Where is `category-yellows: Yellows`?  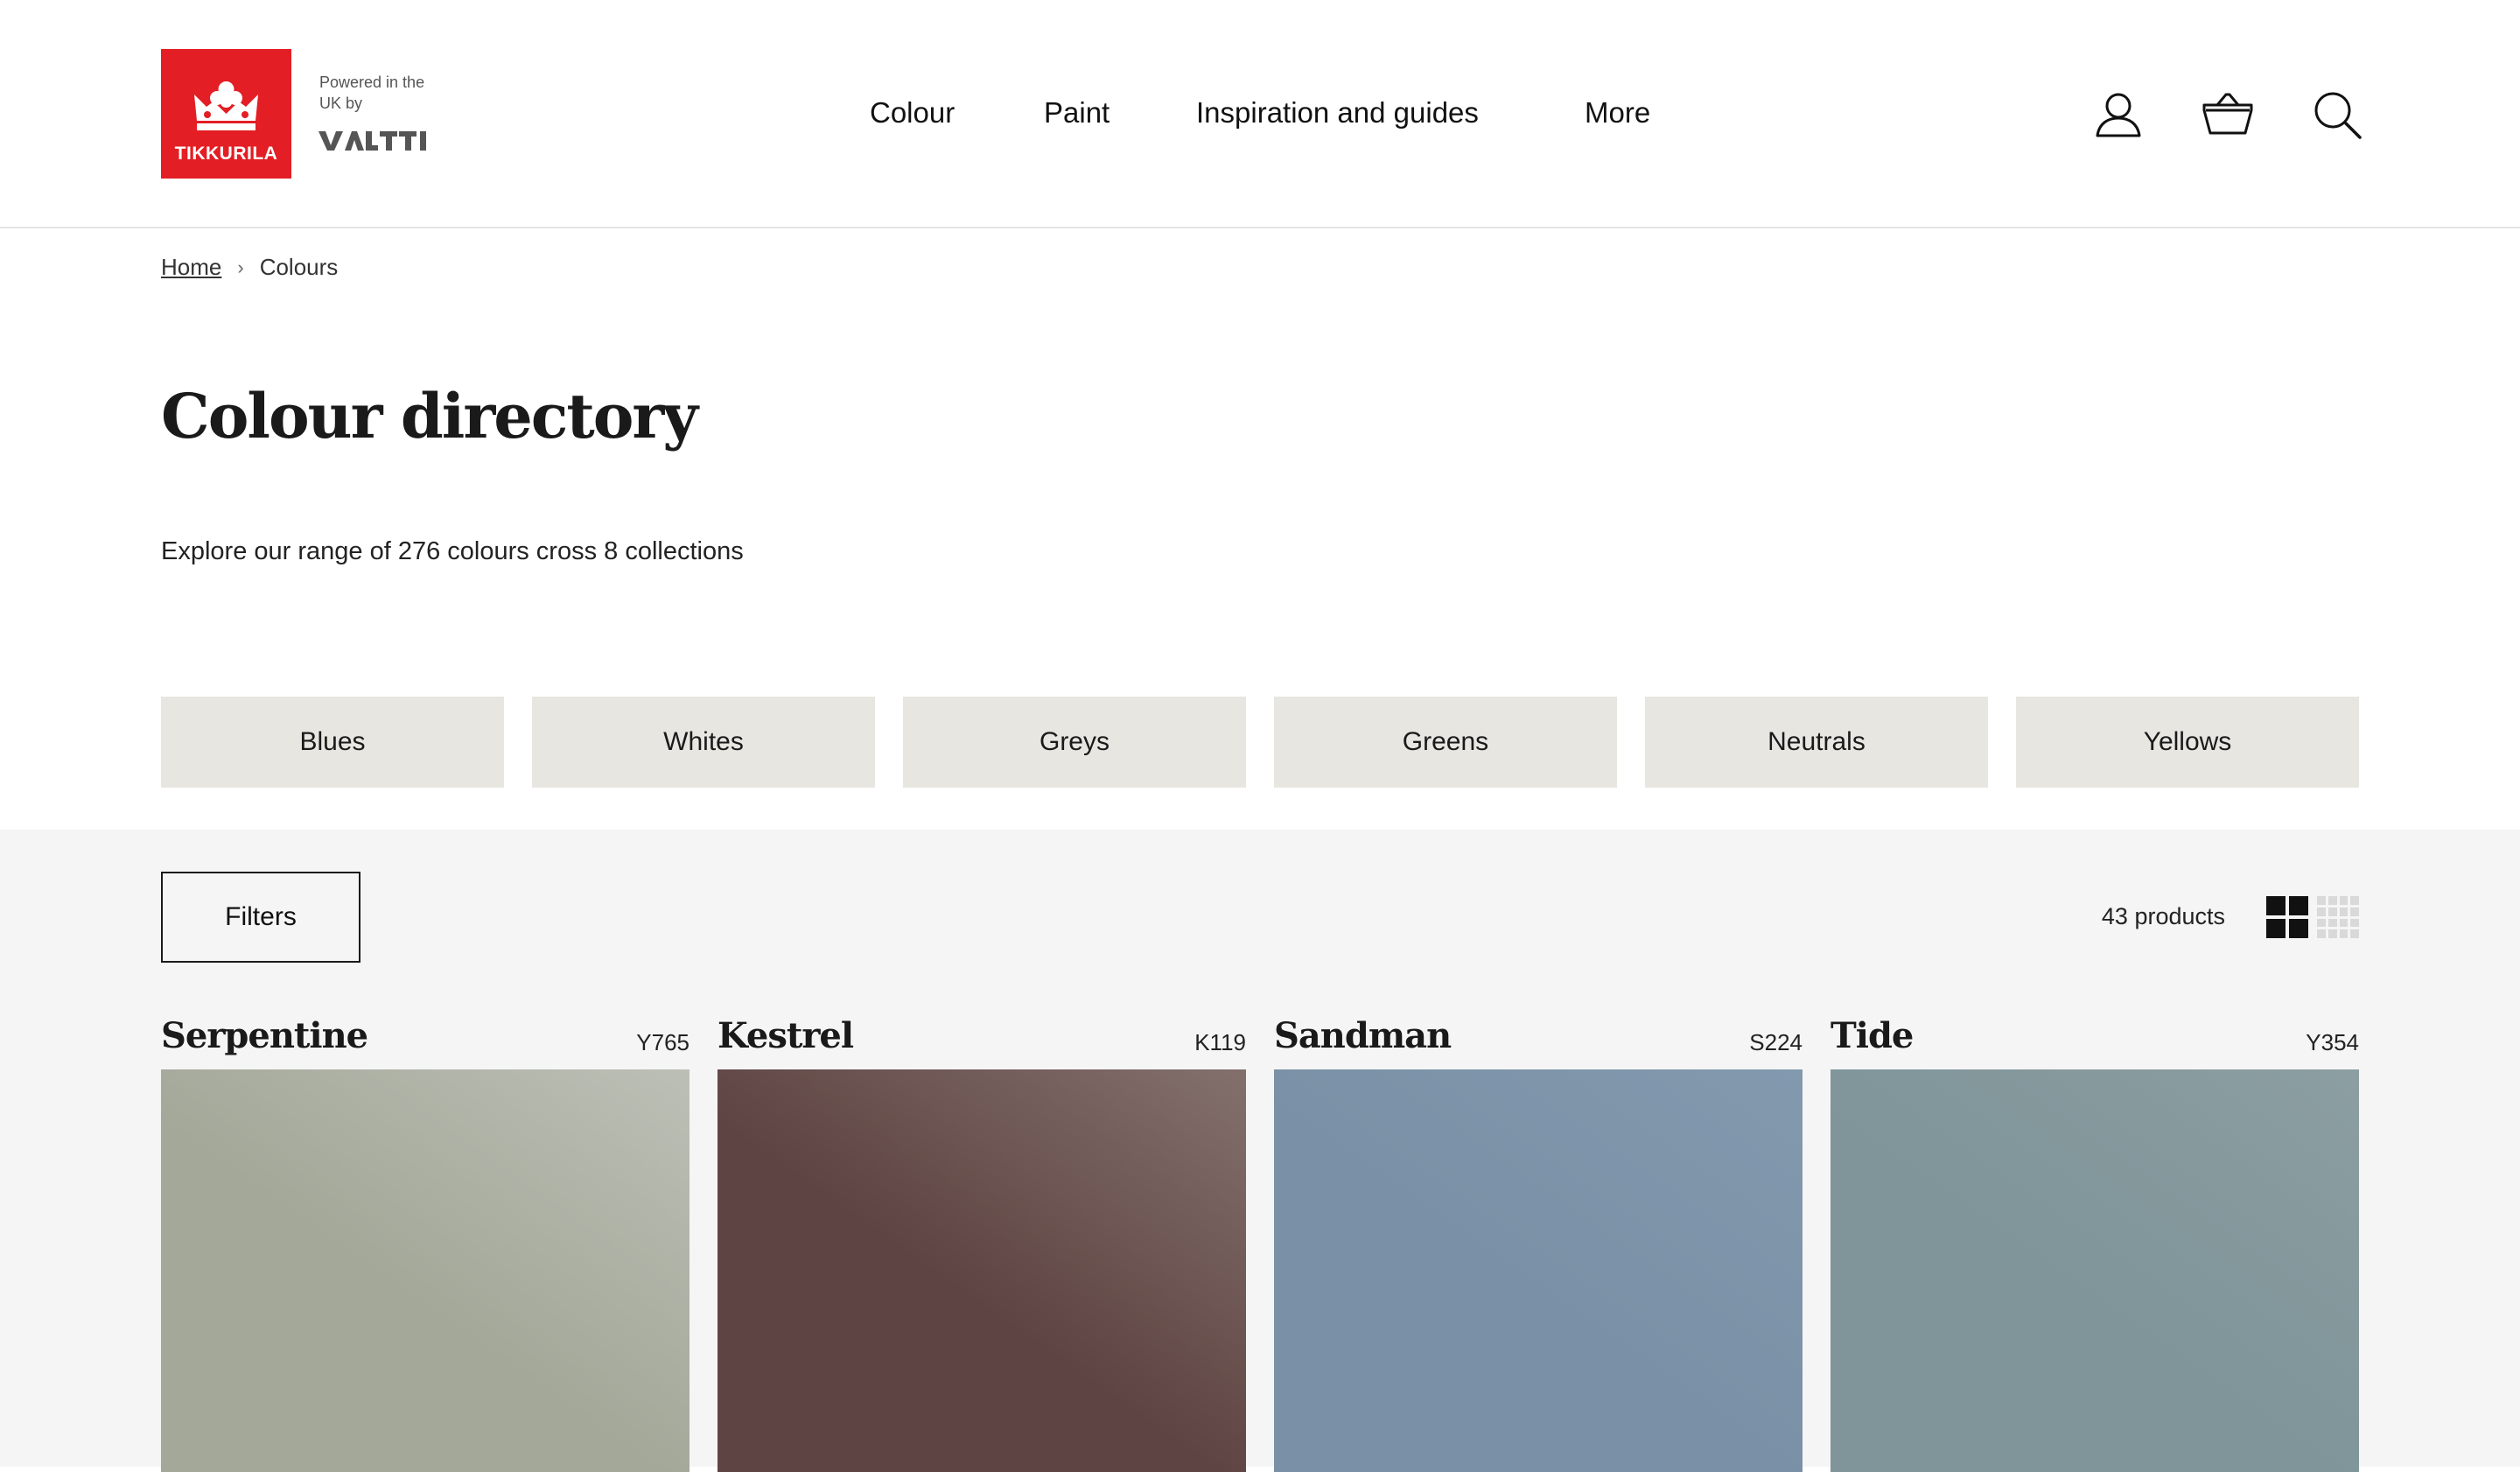 category-yellows: Yellows is located at coordinates (2187, 742).